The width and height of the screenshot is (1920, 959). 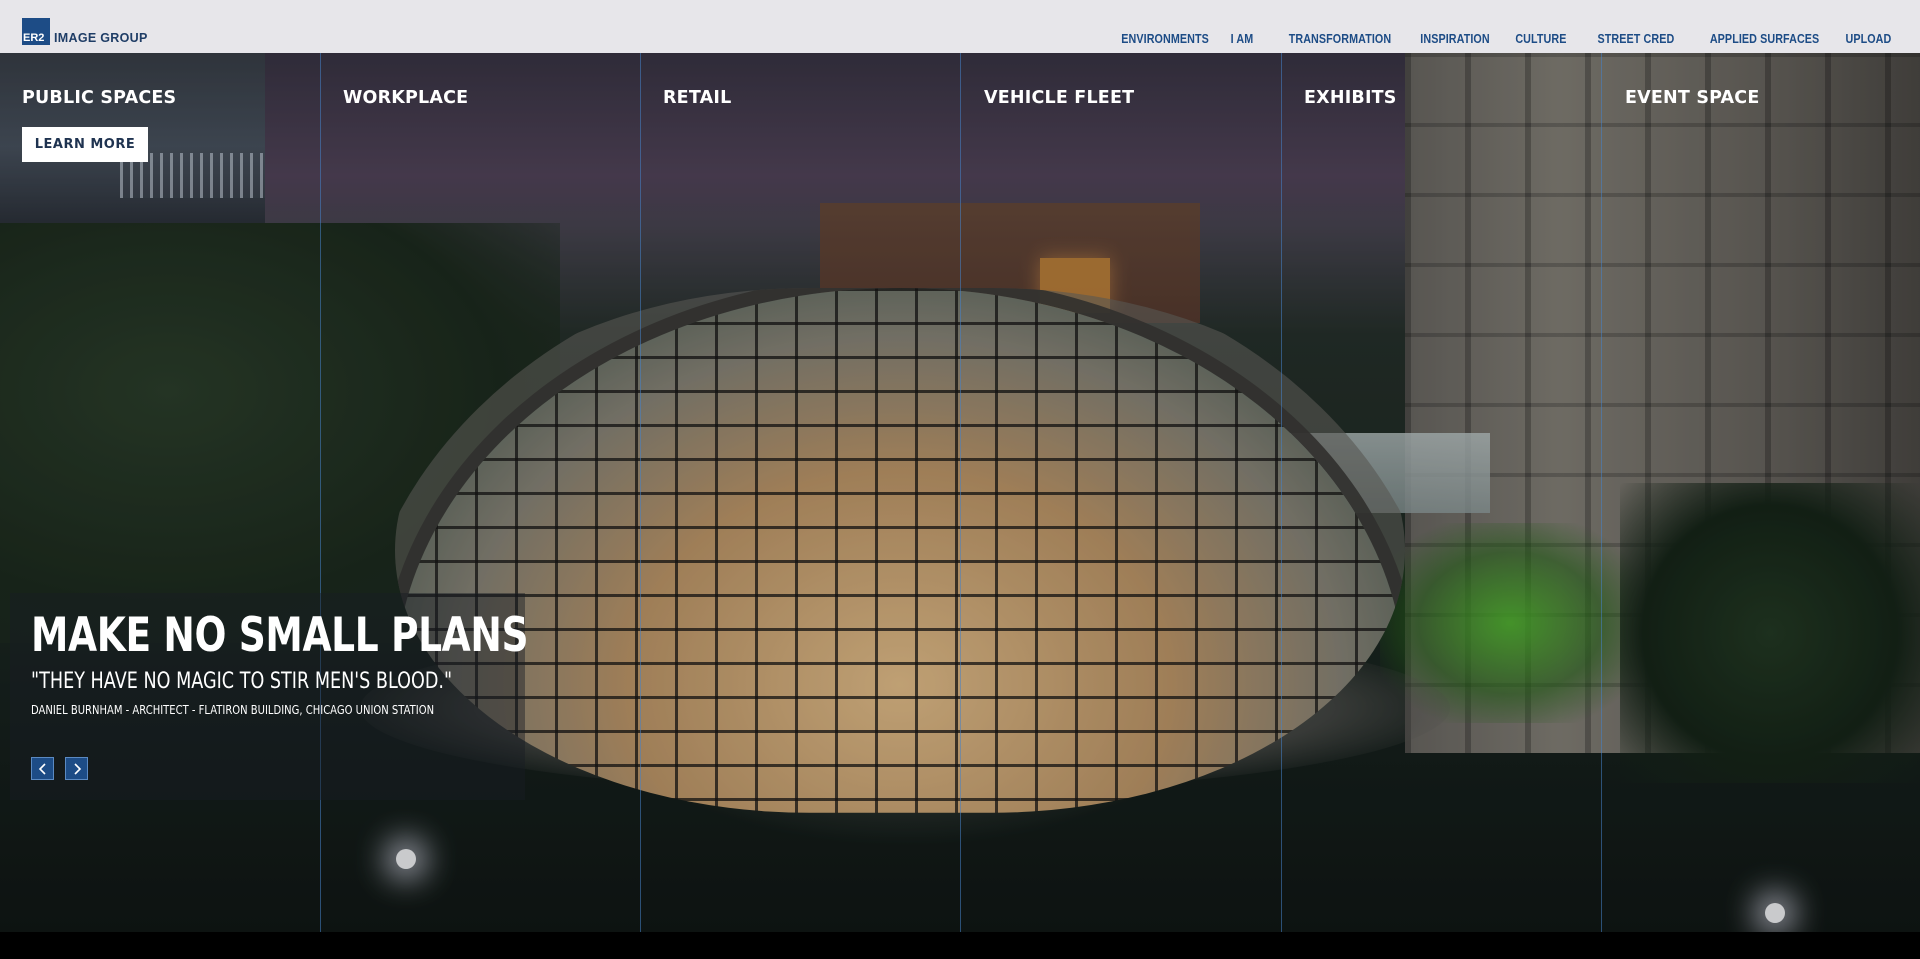 I want to click on bottom-bar, so click(x=960, y=945).